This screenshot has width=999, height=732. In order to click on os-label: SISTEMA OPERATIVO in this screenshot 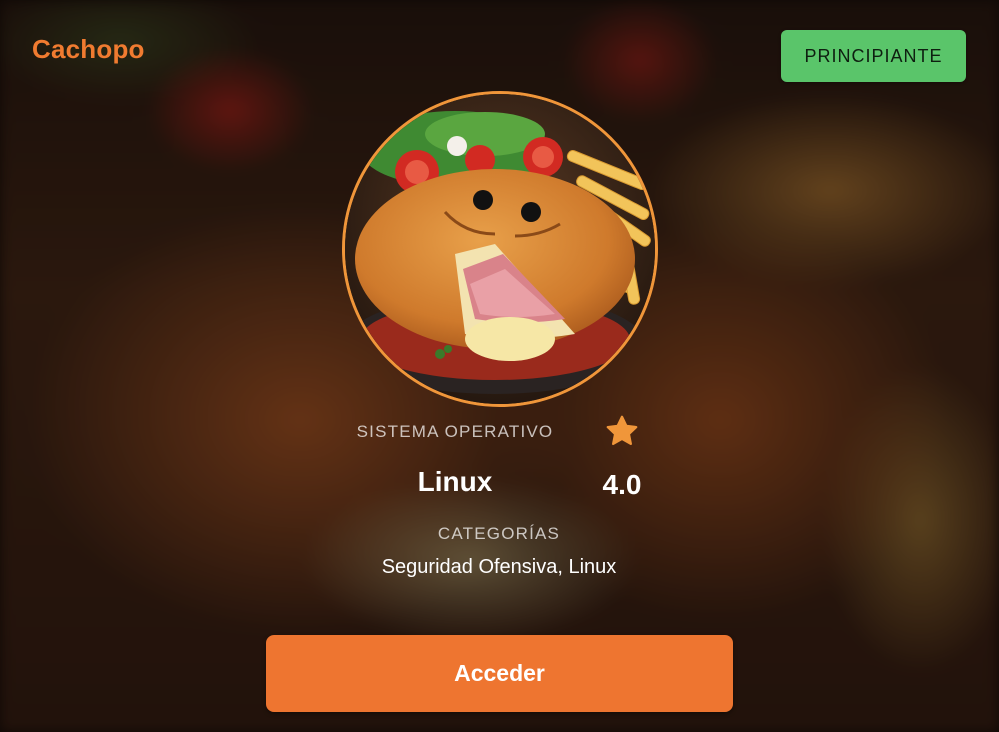, I will do `click(455, 431)`.